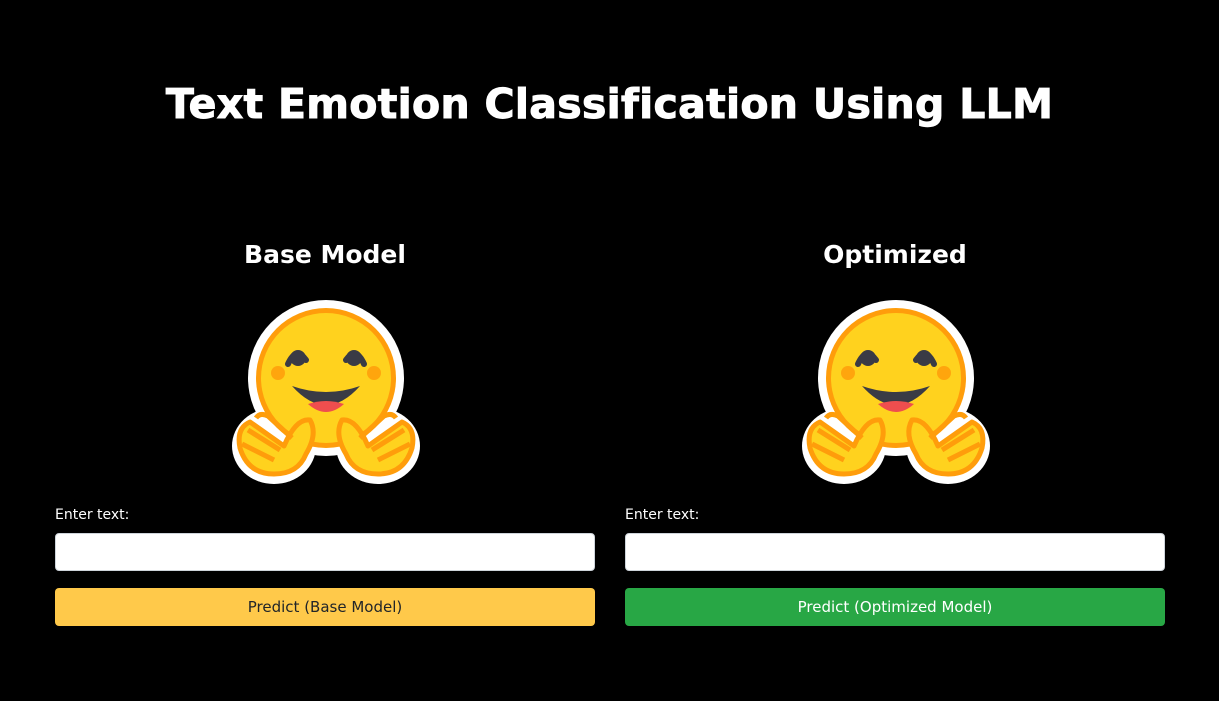 This screenshot has height=701, width=1219. I want to click on panel-heading: Base Model, so click(325, 254).